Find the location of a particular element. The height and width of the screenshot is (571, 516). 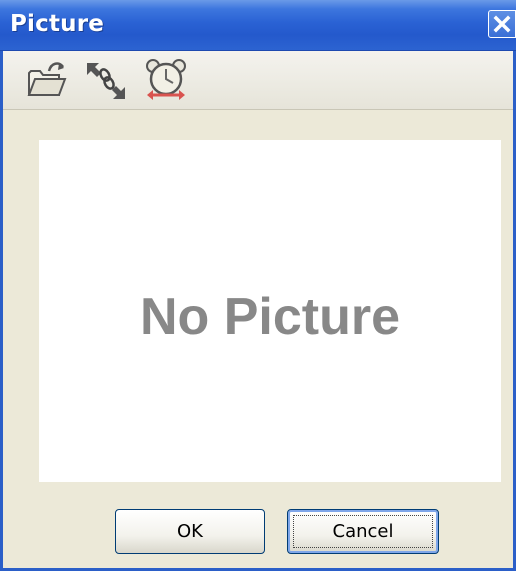

alarm-clock-icon is located at coordinates (166, 79).